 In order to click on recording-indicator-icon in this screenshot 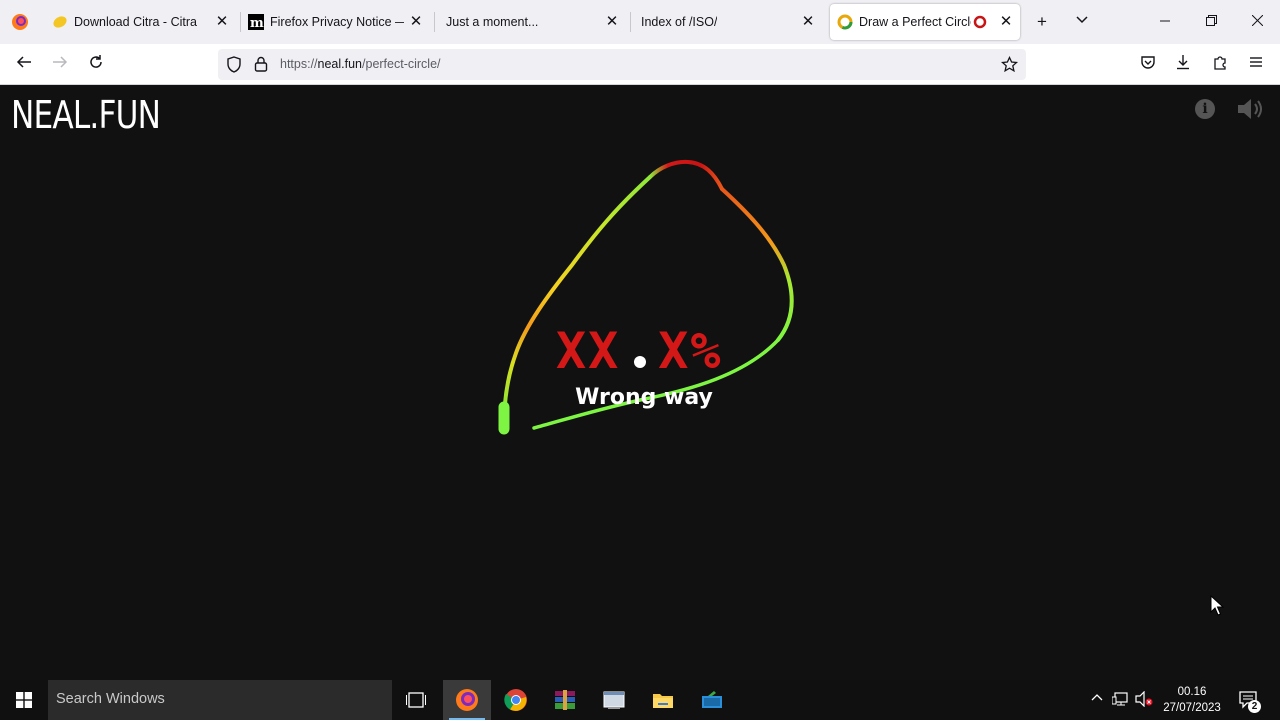, I will do `click(980, 22)`.